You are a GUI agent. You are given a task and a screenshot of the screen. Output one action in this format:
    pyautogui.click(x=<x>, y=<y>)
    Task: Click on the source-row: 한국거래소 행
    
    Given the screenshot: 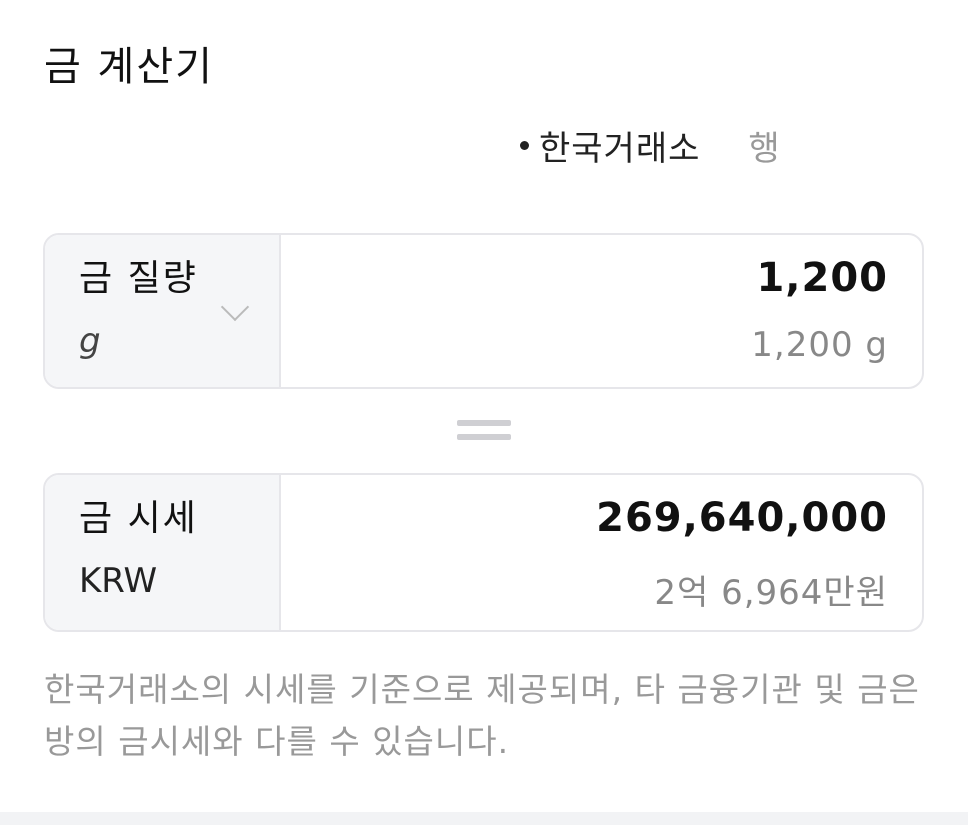 What is the action you would take?
    pyautogui.click(x=650, y=145)
    